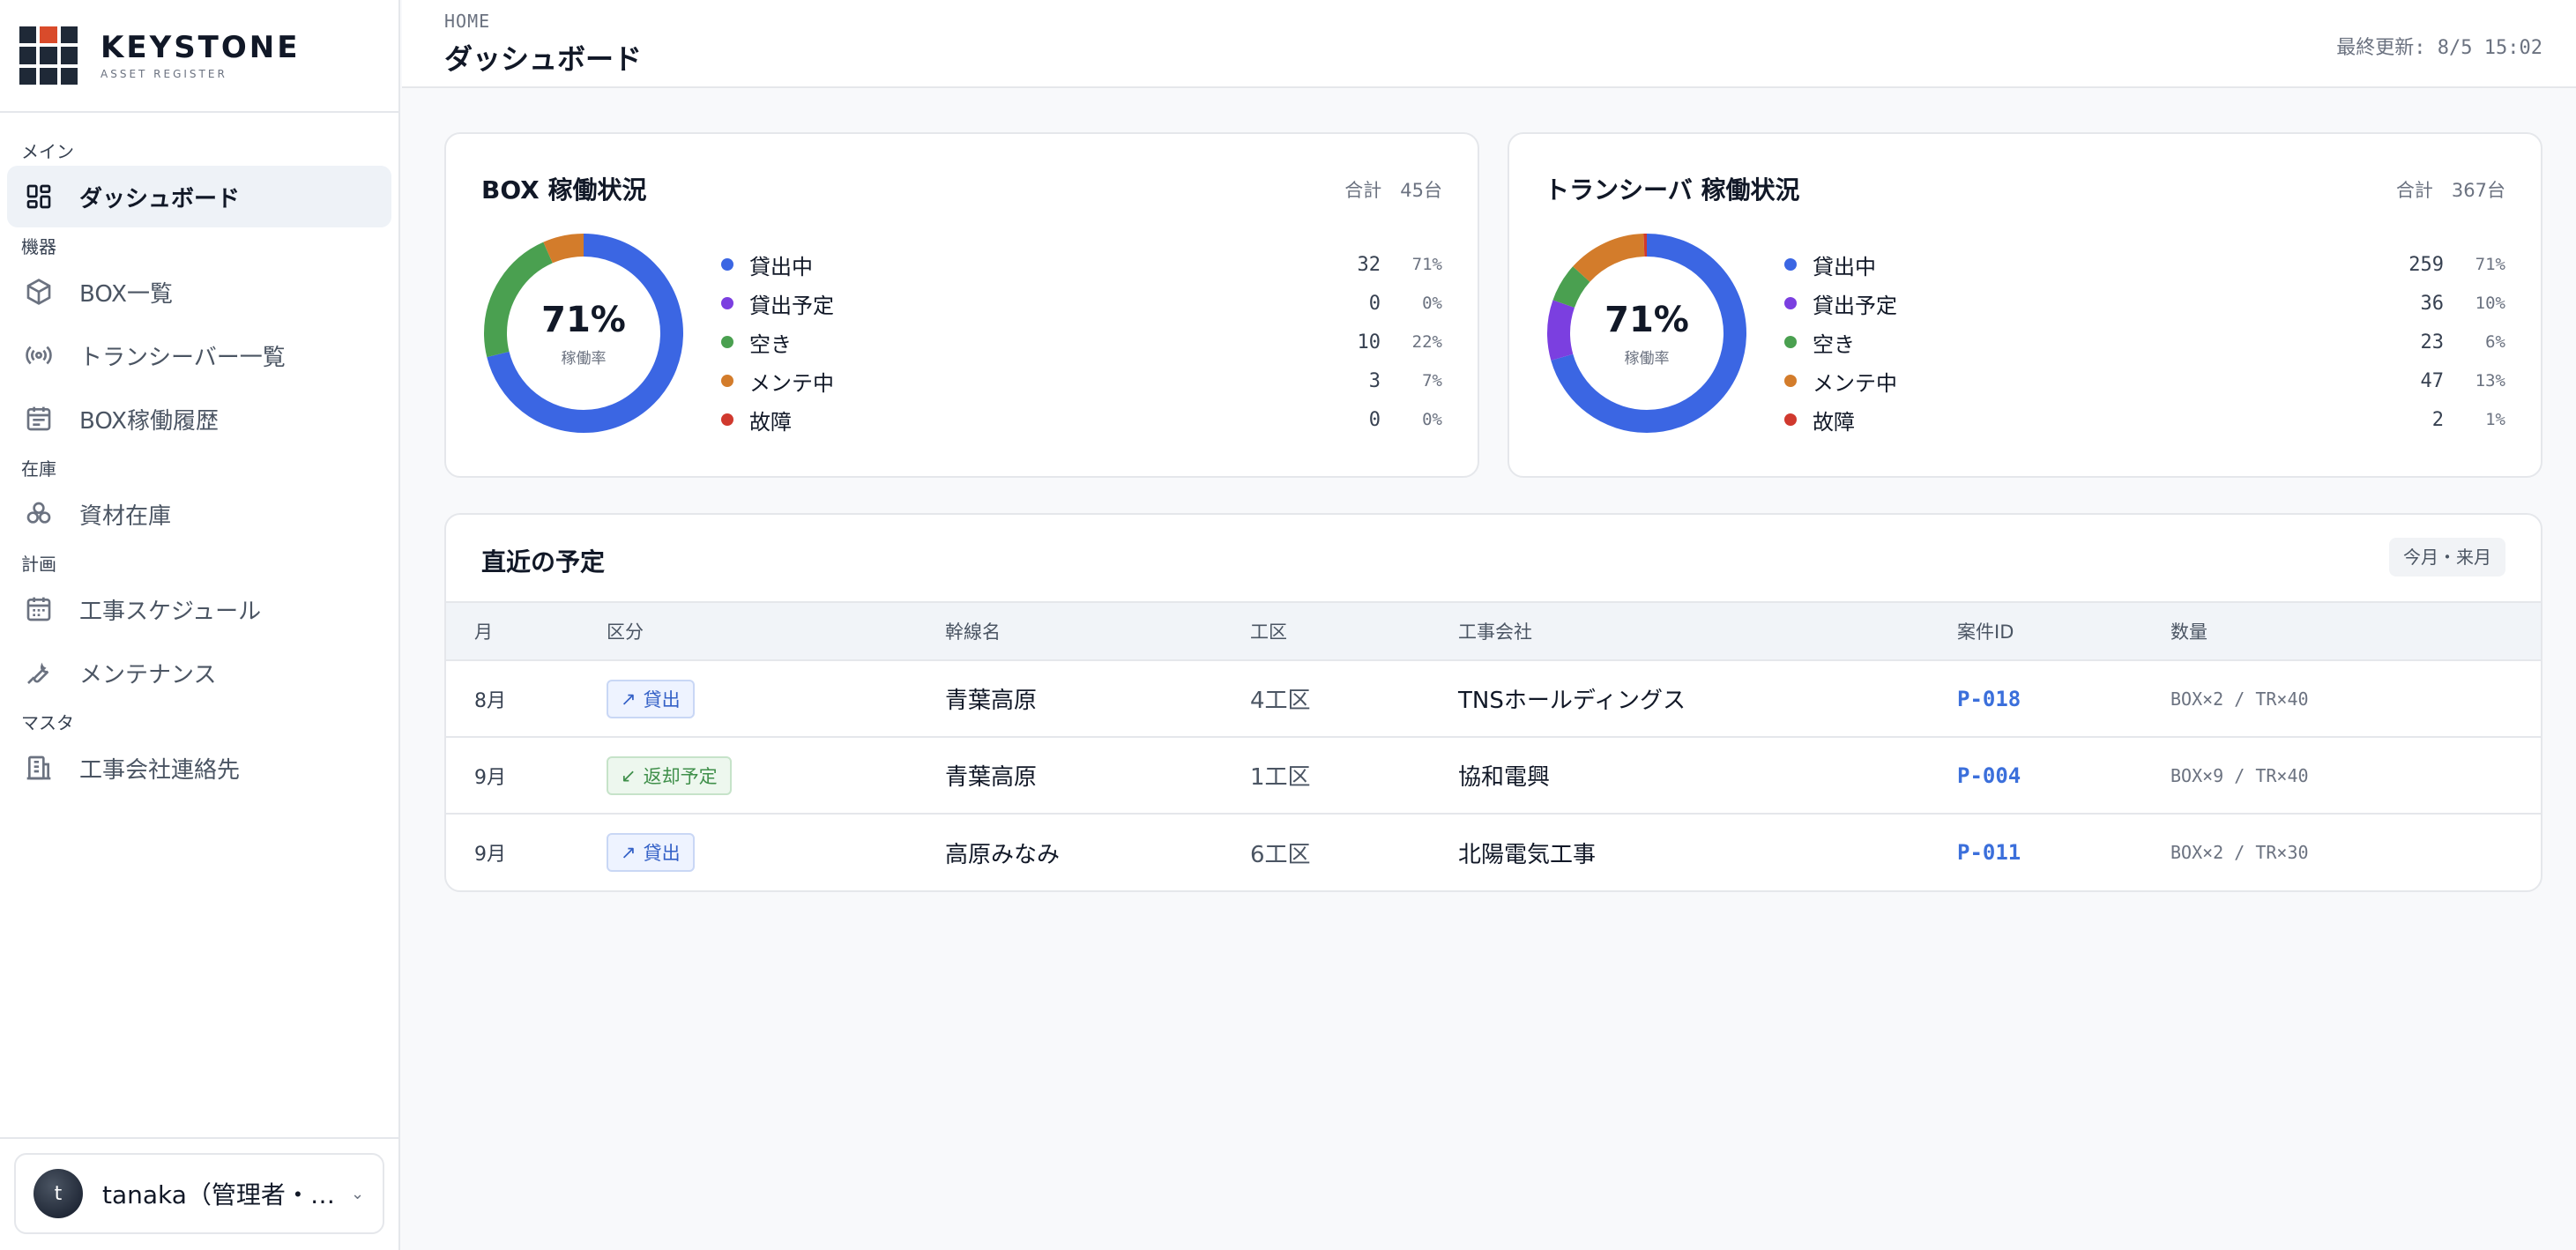 The image size is (2576, 1250). I want to click on type-cell: ↗ 貸出, so click(776, 852).